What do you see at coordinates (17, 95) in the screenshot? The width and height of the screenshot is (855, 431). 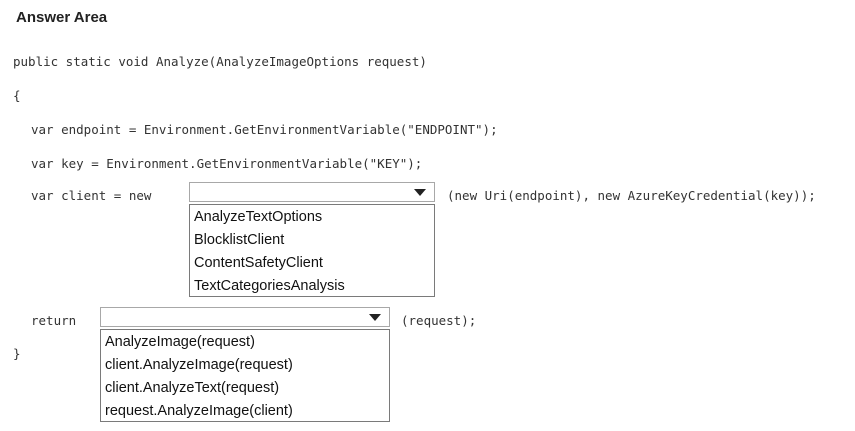 I see `open-brace: {` at bounding box center [17, 95].